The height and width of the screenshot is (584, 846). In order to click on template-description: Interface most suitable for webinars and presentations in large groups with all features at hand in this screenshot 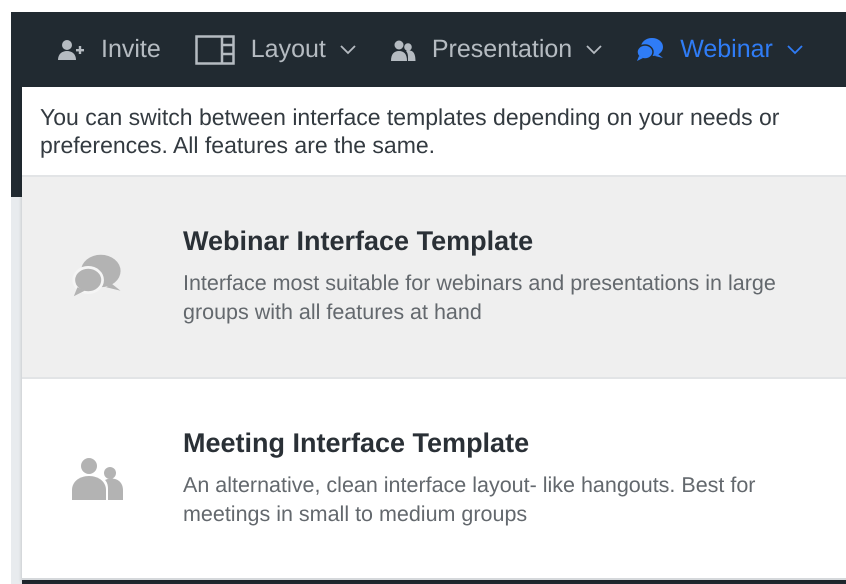, I will do `click(480, 298)`.